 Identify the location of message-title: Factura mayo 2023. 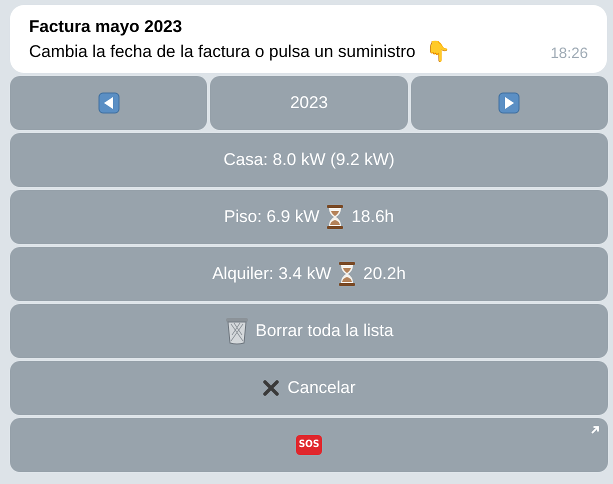
(106, 27).